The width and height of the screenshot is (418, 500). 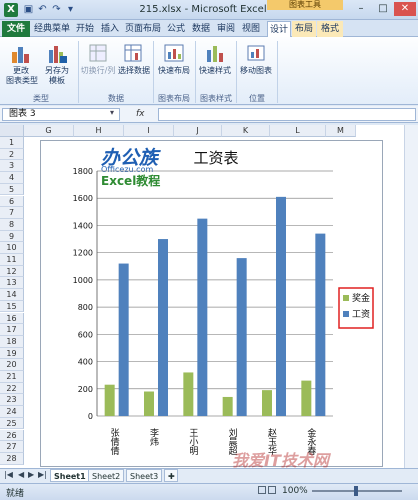 What do you see at coordinates (12, 189) in the screenshot?
I see `row-header-5: 5` at bounding box center [12, 189].